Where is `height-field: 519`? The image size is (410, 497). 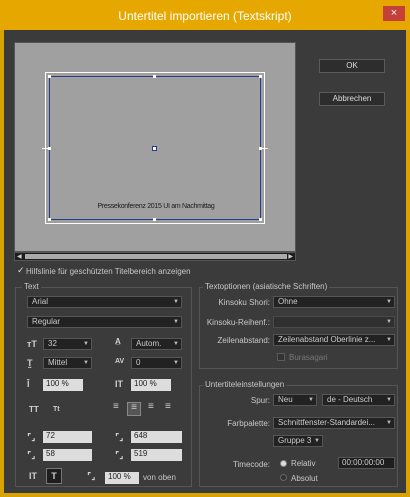
height-field: 519 is located at coordinates (156, 455).